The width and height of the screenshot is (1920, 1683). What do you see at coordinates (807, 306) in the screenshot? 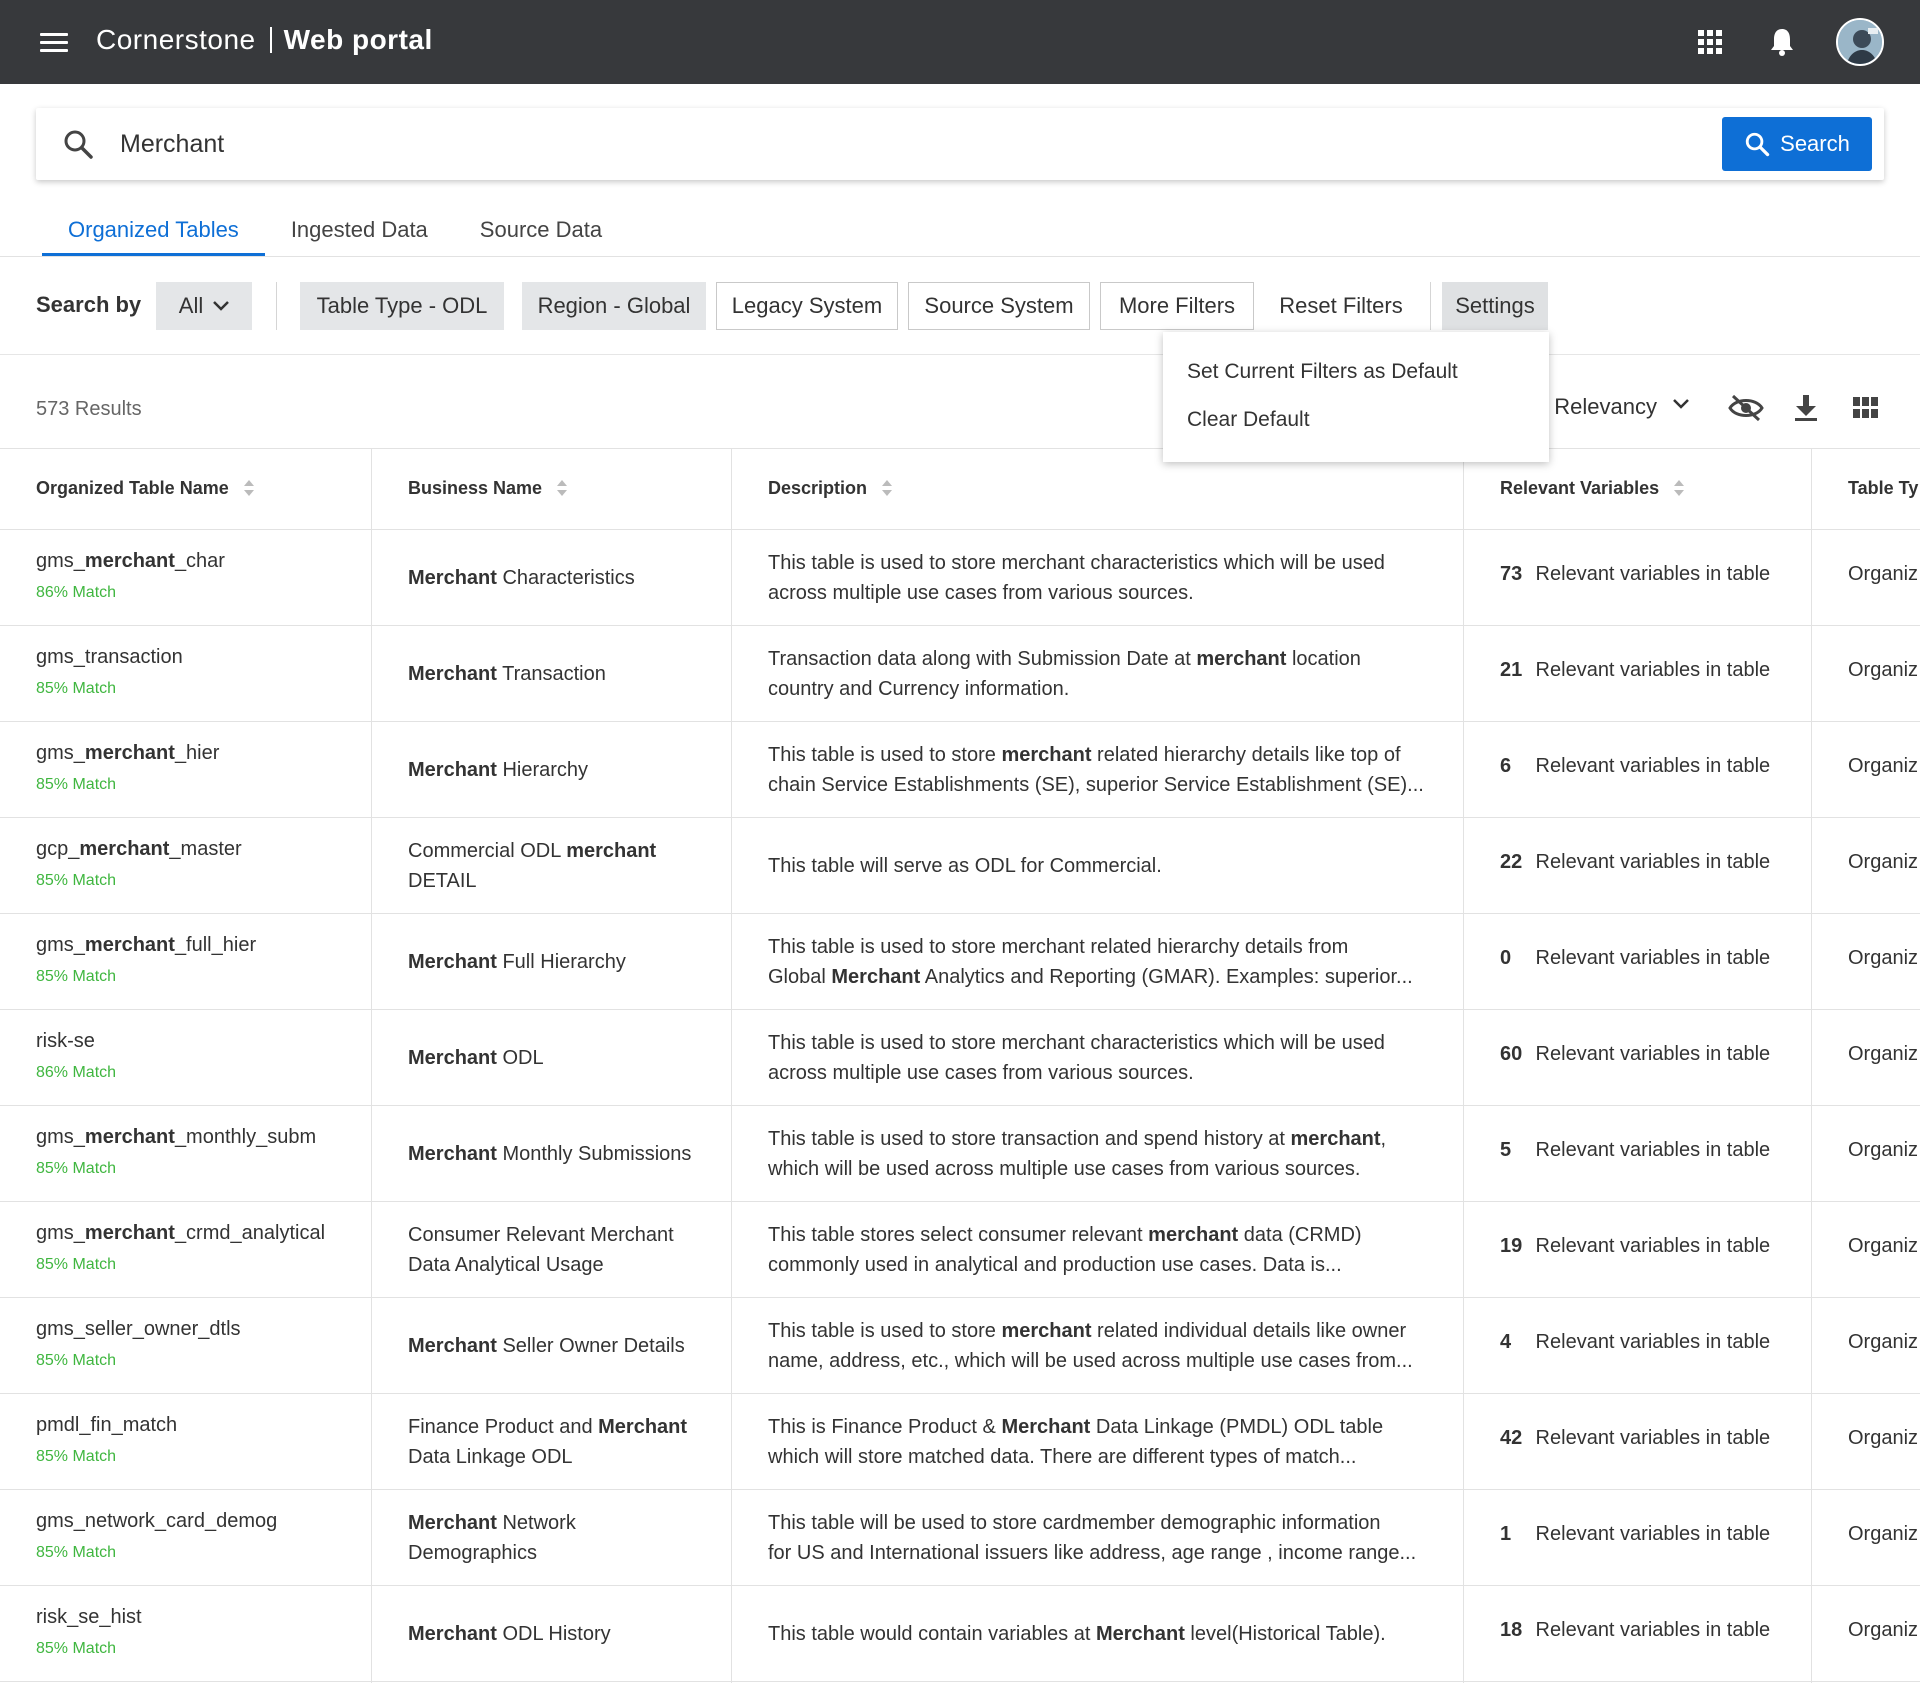
I see `filter-legacy-system: Legacy System` at bounding box center [807, 306].